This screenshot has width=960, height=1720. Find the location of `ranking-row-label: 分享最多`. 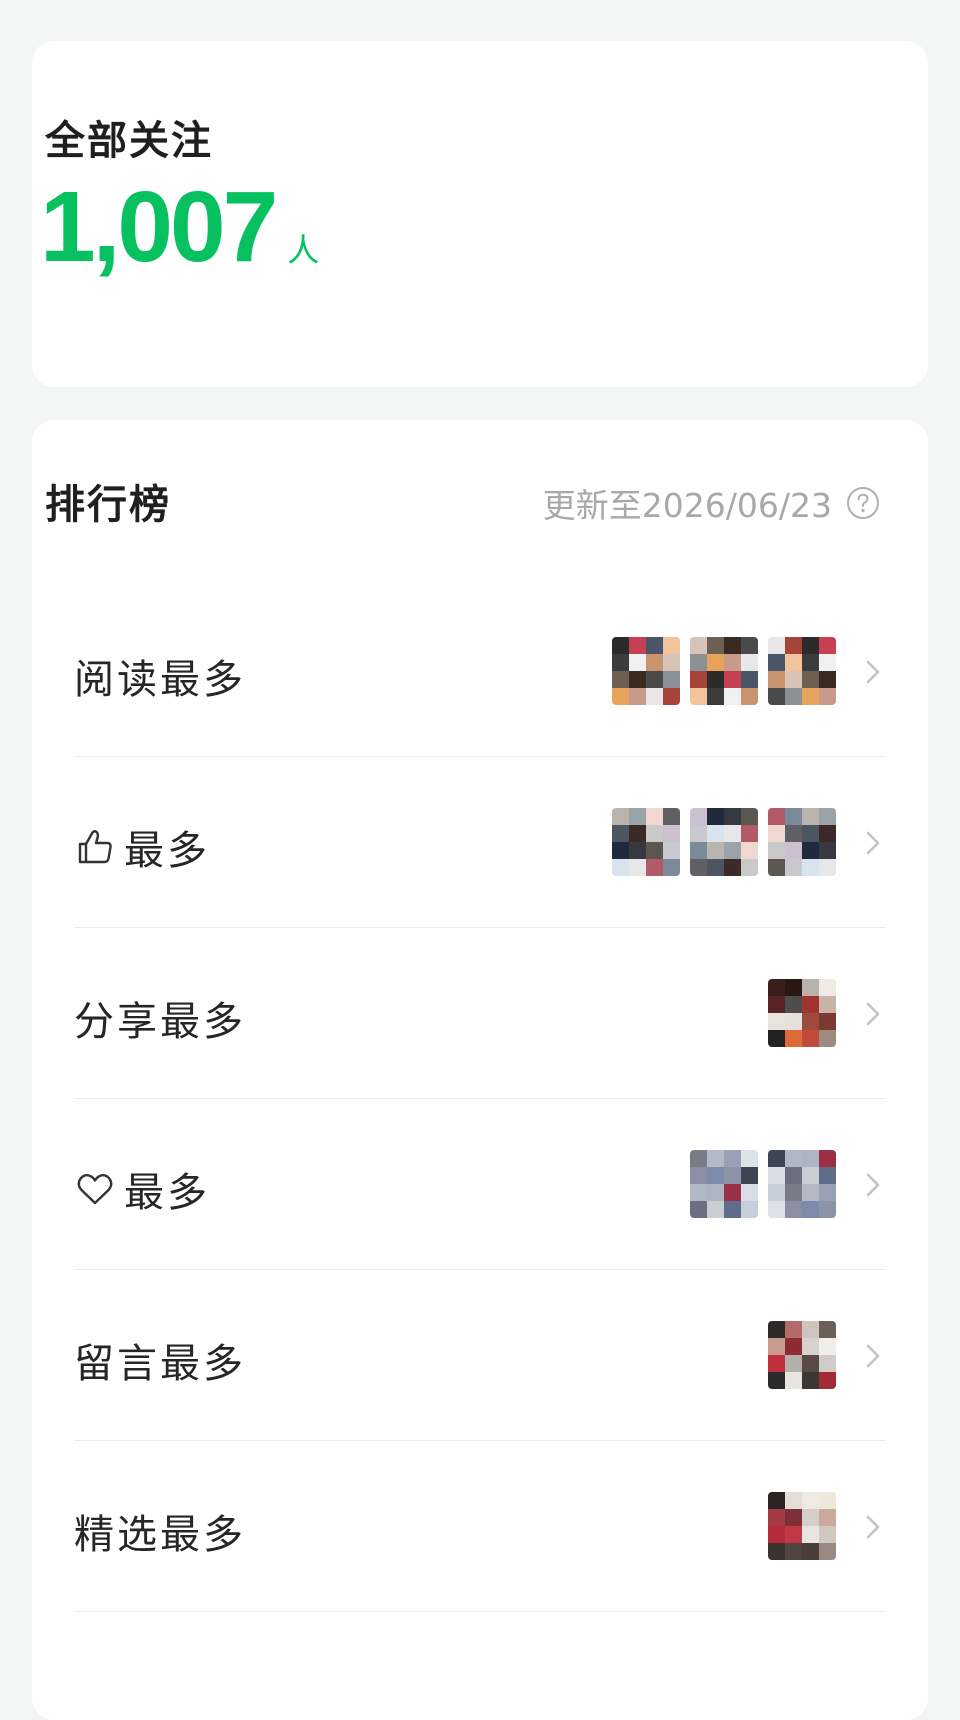

ranking-row-label: 分享最多 is located at coordinates (160, 1018).